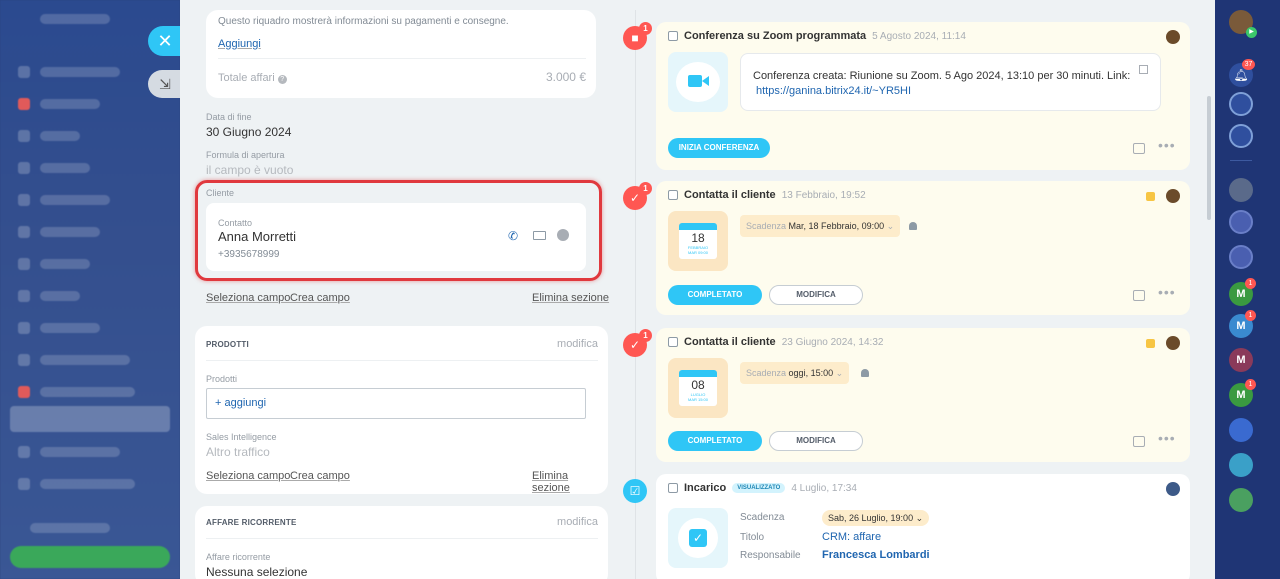 The width and height of the screenshot is (1280, 579). Describe the element at coordinates (1150, 343) in the screenshot. I see `flag-icon` at that location.